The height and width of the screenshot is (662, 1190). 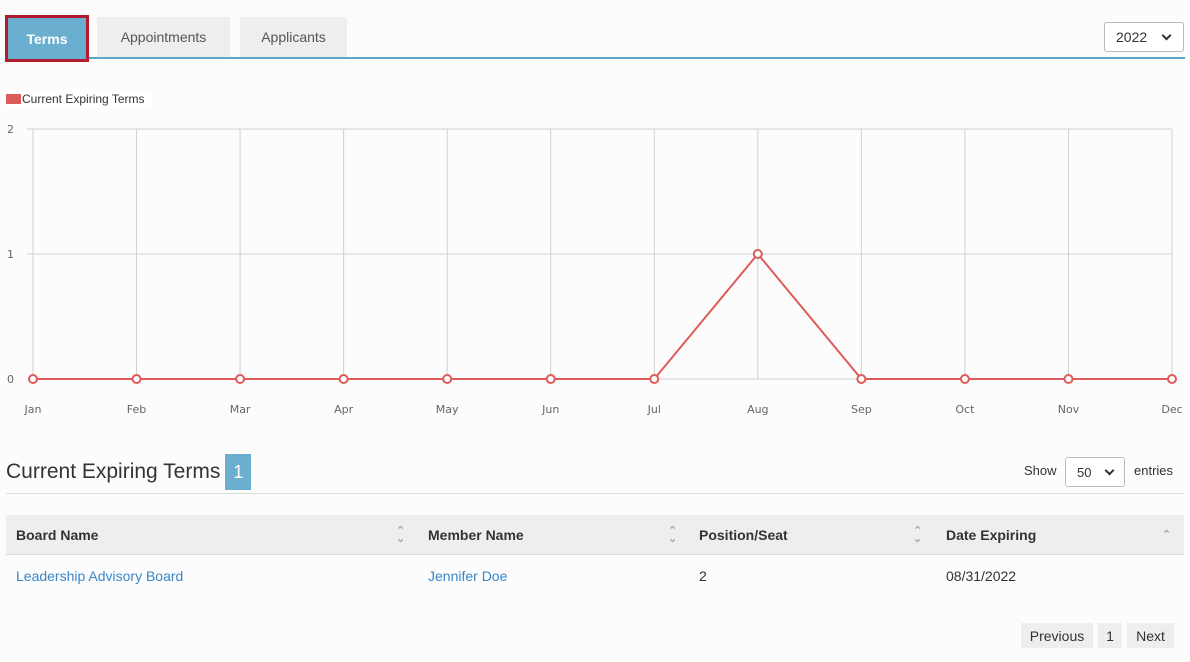 I want to click on column-label: Board Name, so click(x=57, y=535).